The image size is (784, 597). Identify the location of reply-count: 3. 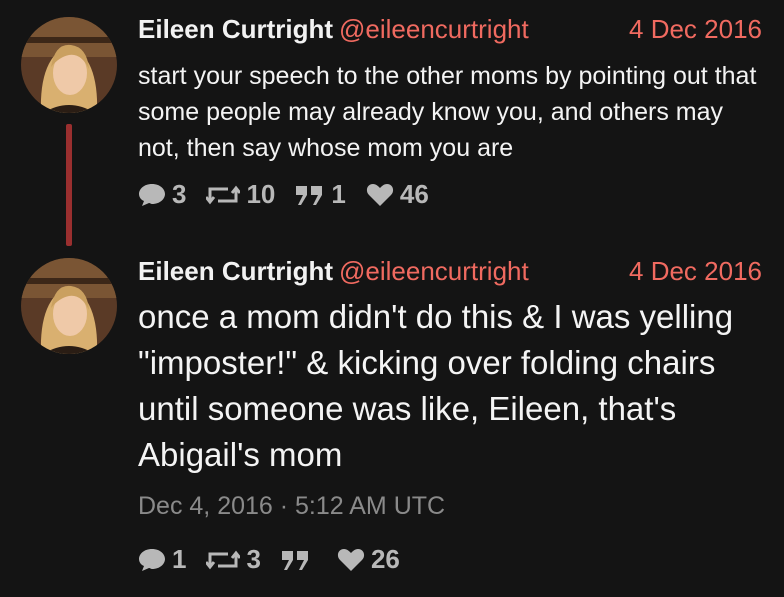
(179, 194).